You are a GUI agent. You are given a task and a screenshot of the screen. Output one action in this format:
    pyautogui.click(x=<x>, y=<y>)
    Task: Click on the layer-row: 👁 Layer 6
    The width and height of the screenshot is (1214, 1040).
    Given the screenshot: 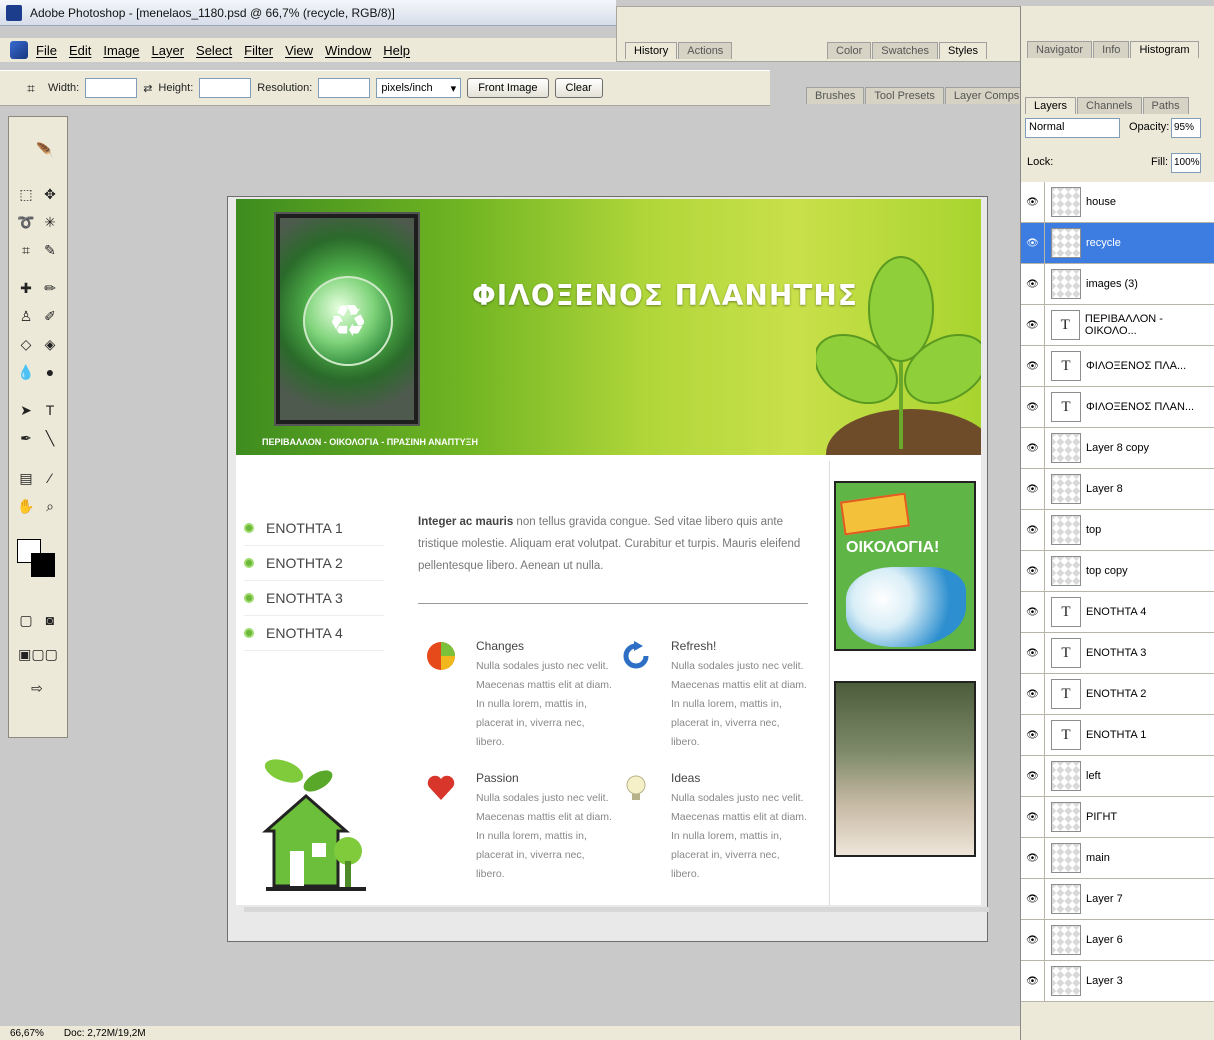 What is the action you would take?
    pyautogui.click(x=1117, y=940)
    